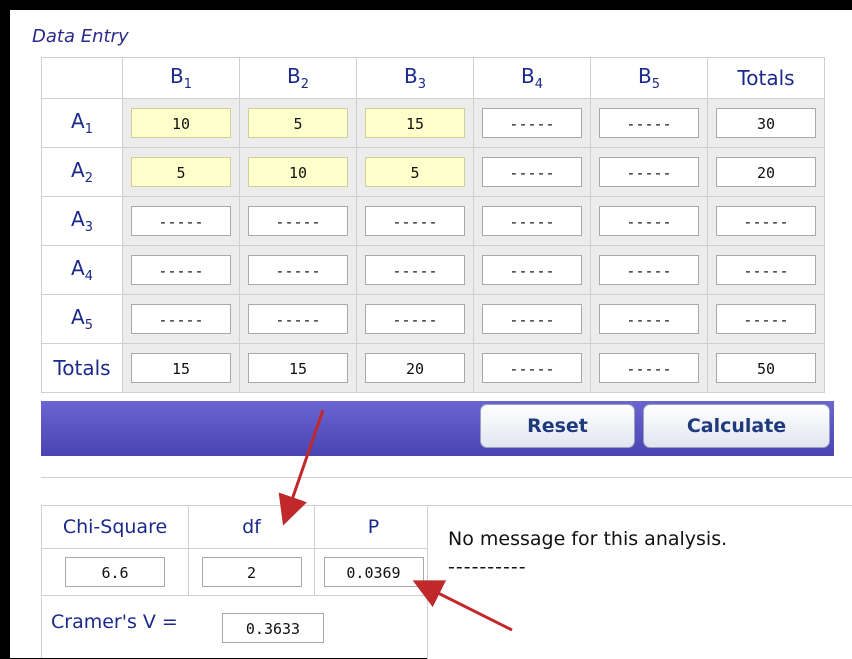 The height and width of the screenshot is (659, 852). I want to click on arrow-to-df, so click(301, 467).